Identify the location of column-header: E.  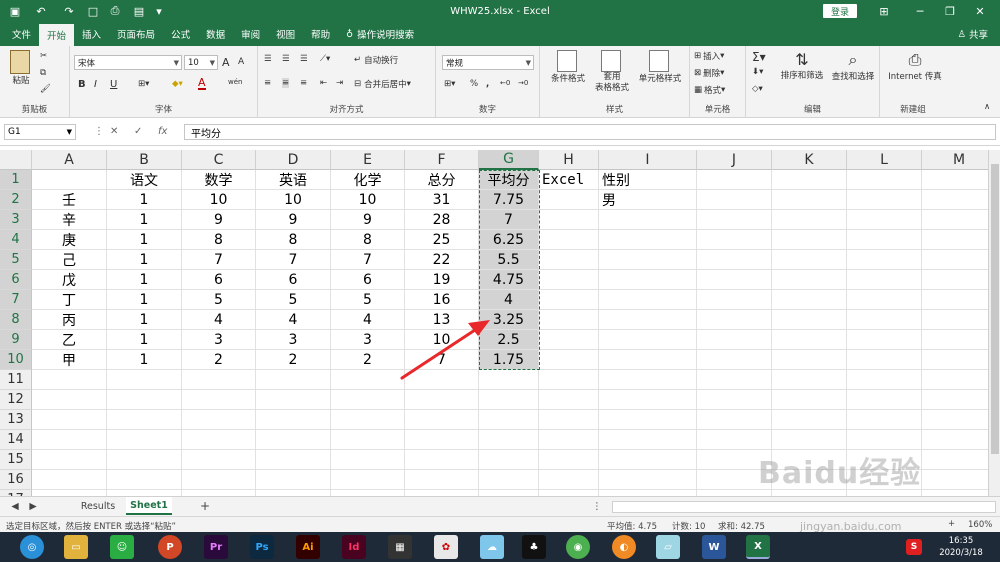
(368, 160).